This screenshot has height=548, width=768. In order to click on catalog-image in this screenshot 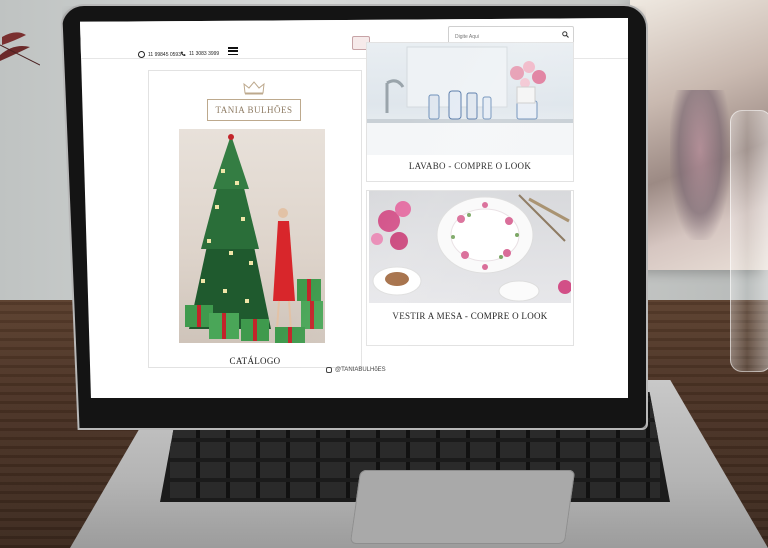, I will do `click(252, 236)`.